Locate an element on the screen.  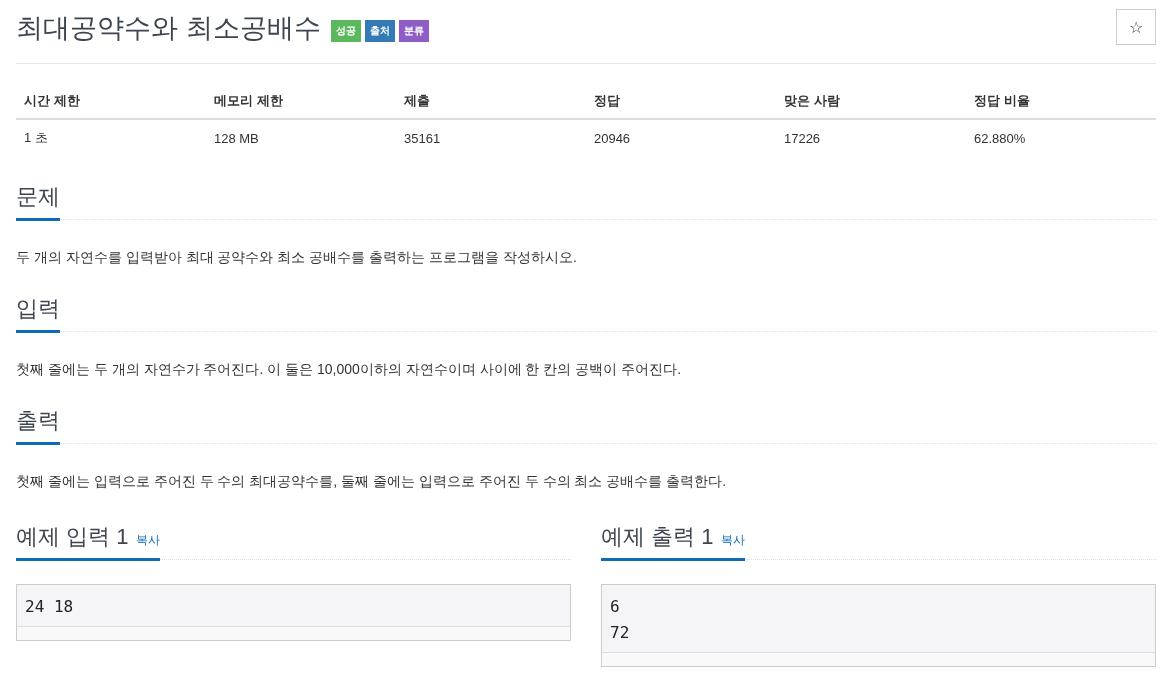
section-heading: 문제 is located at coordinates (38, 201).